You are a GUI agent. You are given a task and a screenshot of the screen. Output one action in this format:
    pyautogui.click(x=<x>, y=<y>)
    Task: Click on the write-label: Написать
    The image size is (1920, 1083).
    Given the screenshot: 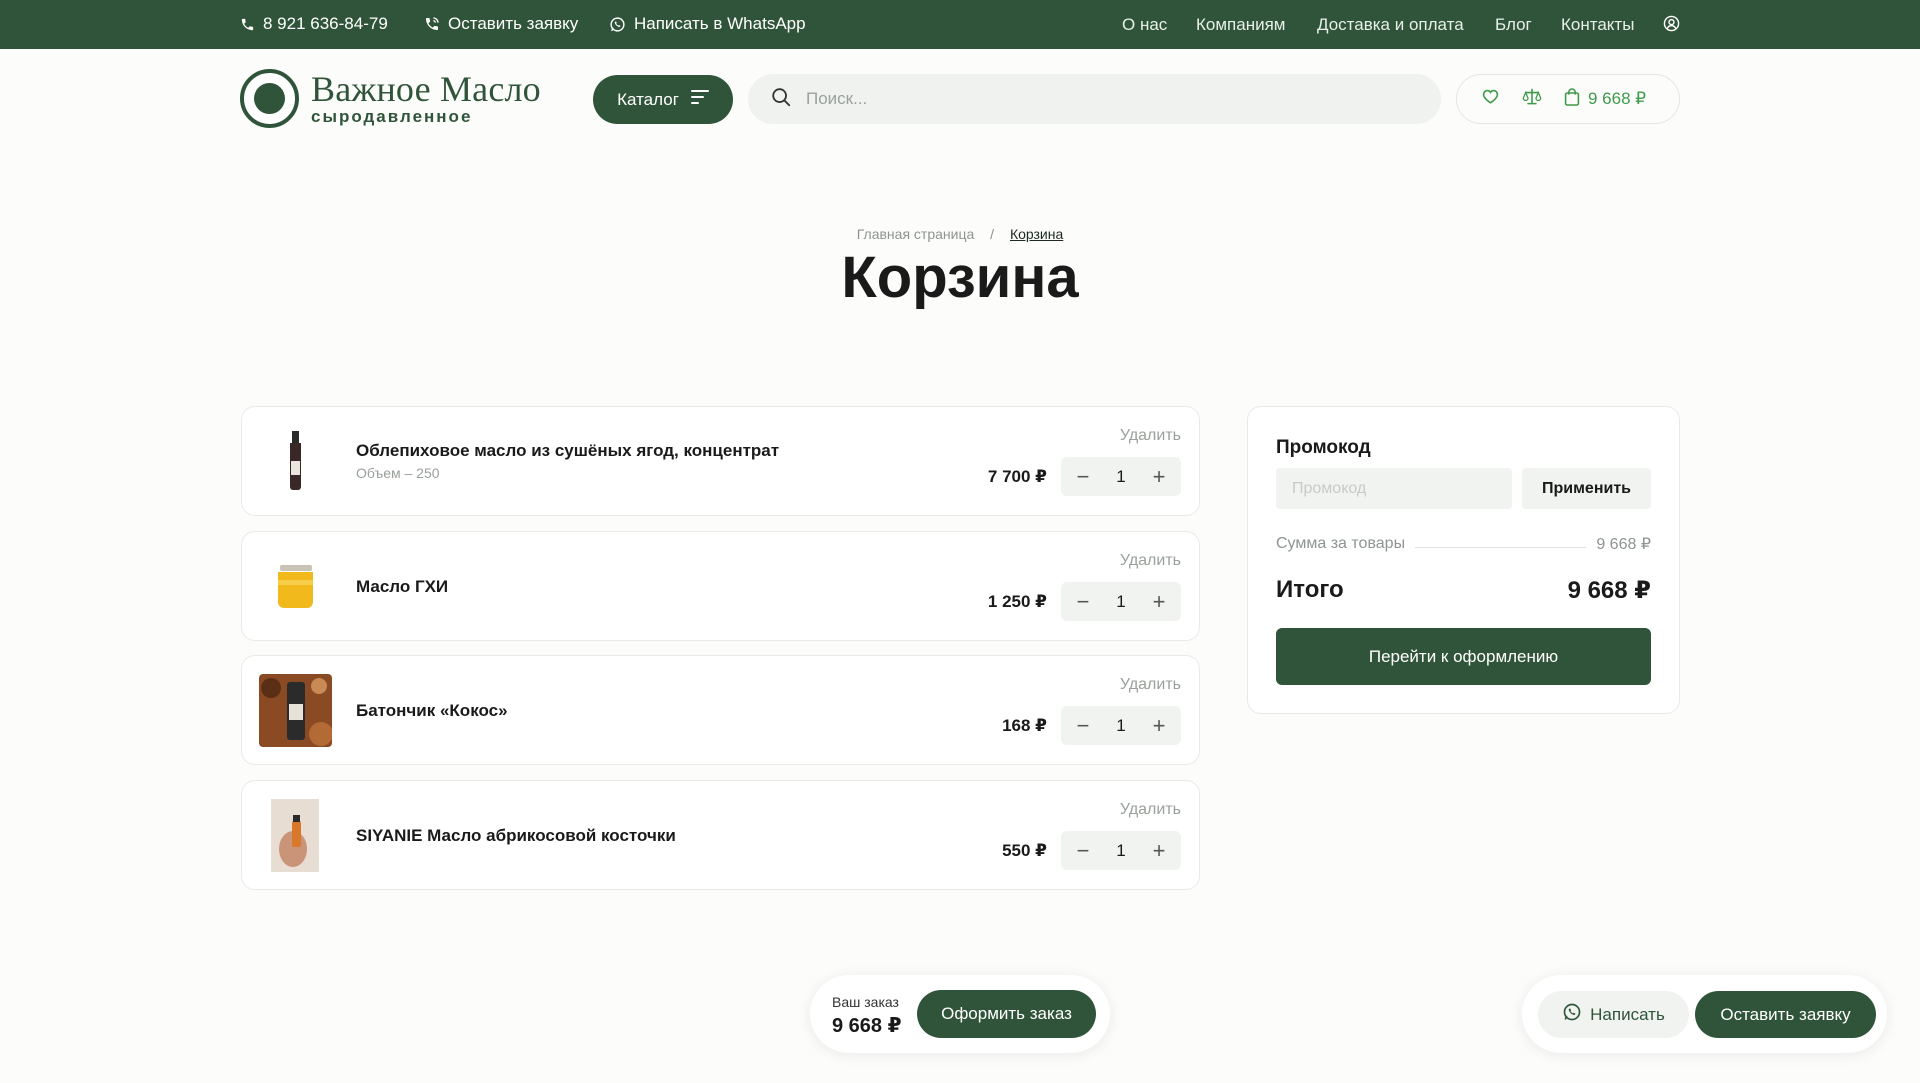 What is the action you would take?
    pyautogui.click(x=1627, y=1014)
    